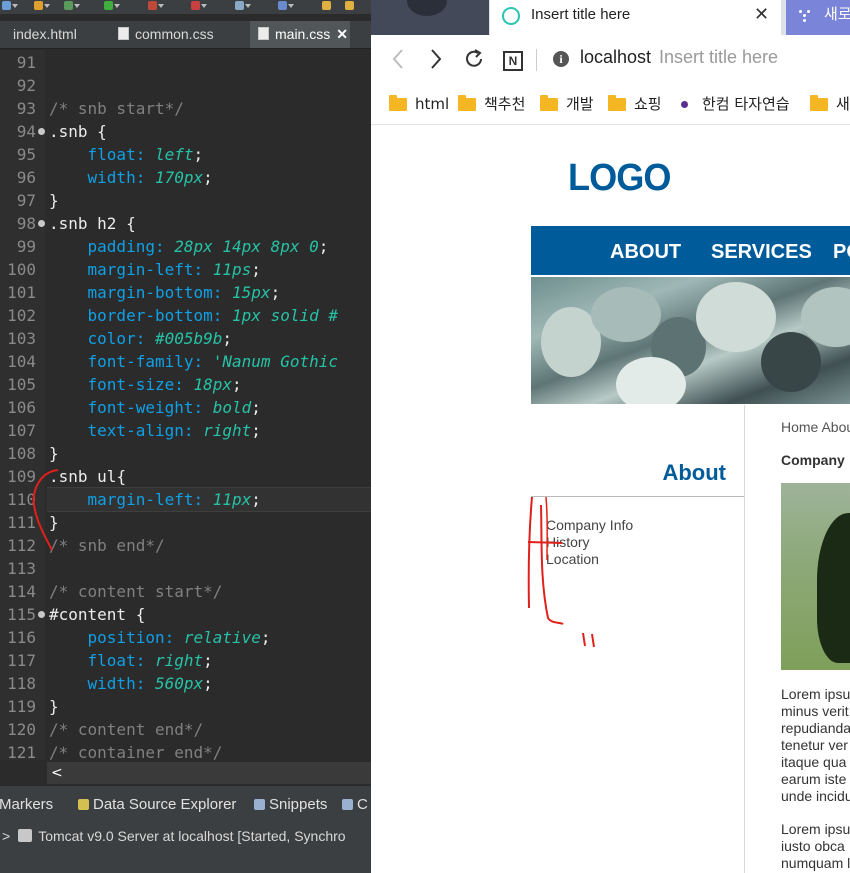 The image size is (850, 873). What do you see at coordinates (145, 384) in the screenshot?
I see `code-line: font-size: 18px;` at bounding box center [145, 384].